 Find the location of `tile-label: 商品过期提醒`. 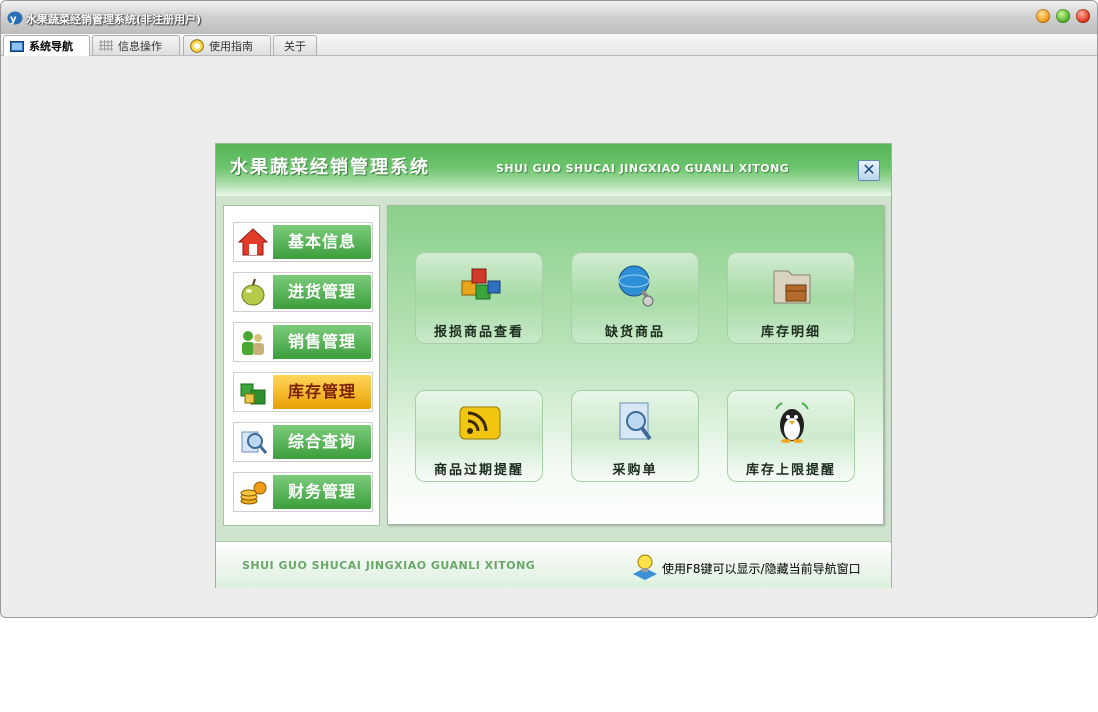

tile-label: 商品过期提醒 is located at coordinates (478, 470).